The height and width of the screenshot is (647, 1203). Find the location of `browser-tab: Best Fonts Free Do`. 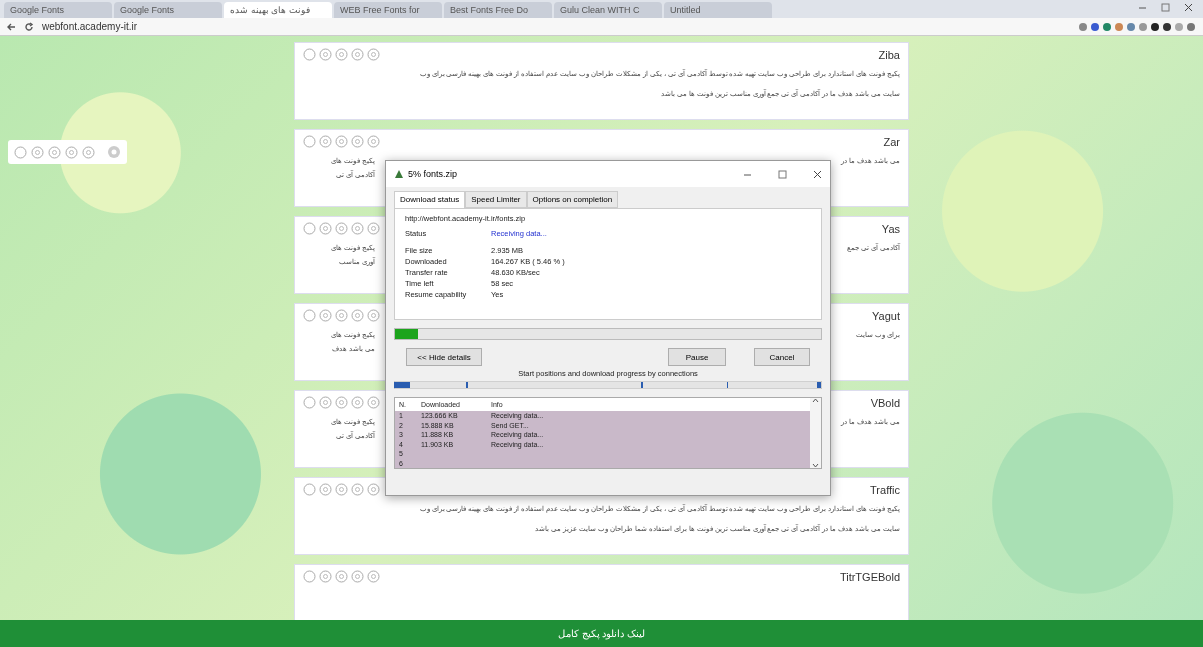

browser-tab: Best Fonts Free Do is located at coordinates (498, 10).